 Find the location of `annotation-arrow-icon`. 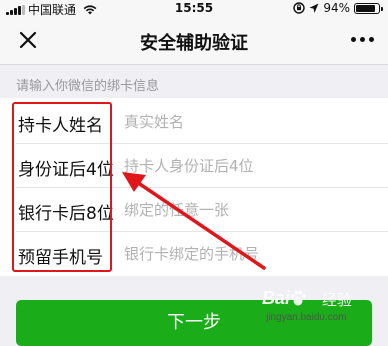

annotation-arrow-icon is located at coordinates (194, 221).